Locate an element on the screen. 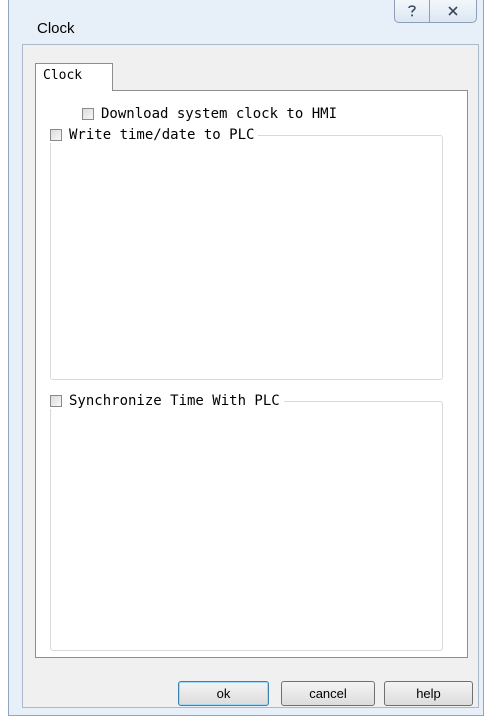 This screenshot has width=486, height=722. write-time-checkbox is located at coordinates (56, 135).